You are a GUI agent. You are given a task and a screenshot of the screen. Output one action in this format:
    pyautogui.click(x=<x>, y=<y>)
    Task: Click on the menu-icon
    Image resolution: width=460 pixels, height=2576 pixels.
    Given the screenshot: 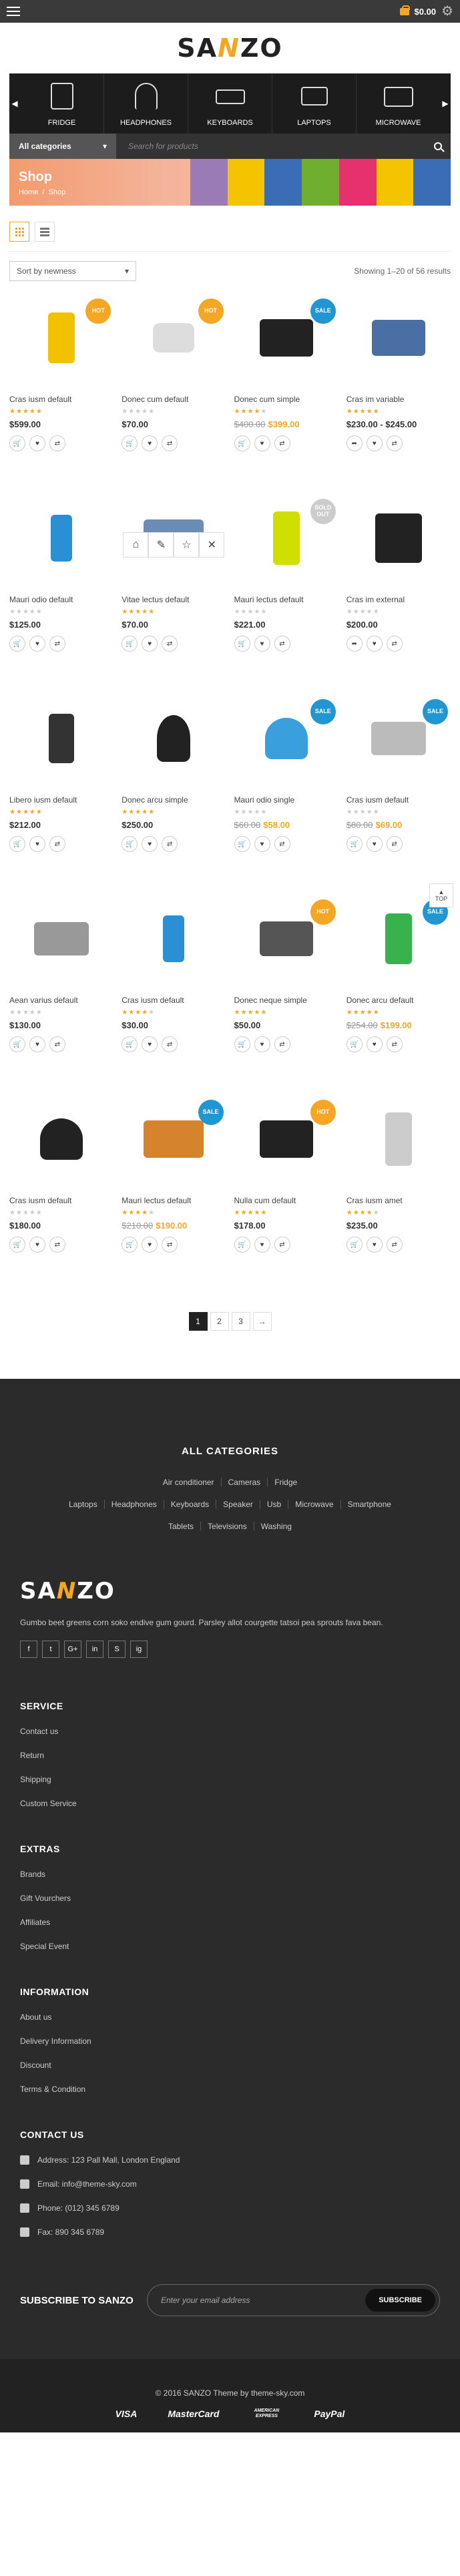 What is the action you would take?
    pyautogui.click(x=13, y=11)
    